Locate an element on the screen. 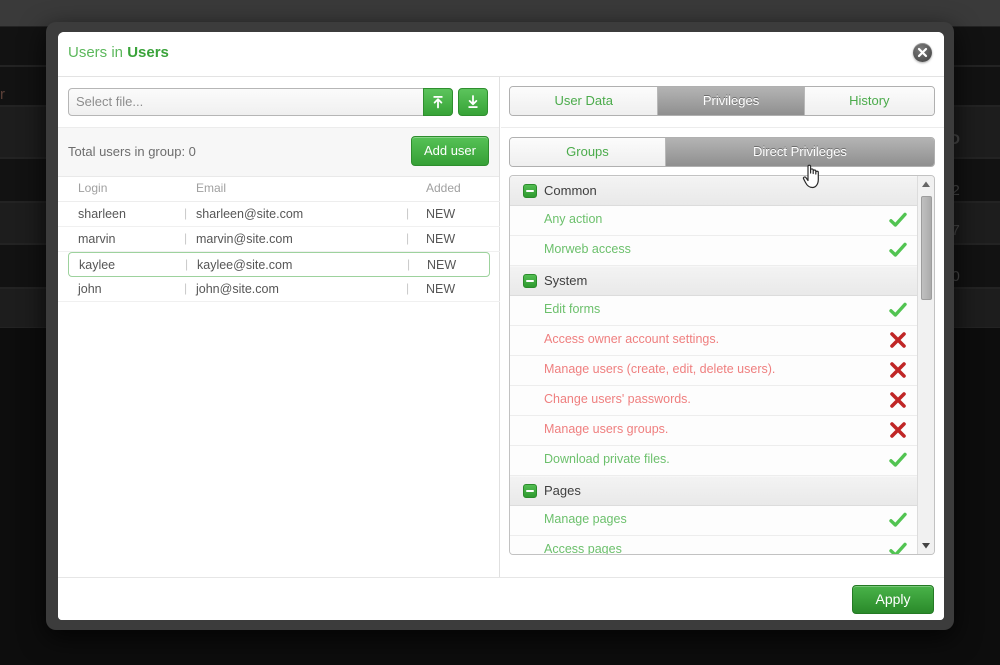 The width and height of the screenshot is (1000, 665). tab-privileges: Privileges is located at coordinates (731, 101).